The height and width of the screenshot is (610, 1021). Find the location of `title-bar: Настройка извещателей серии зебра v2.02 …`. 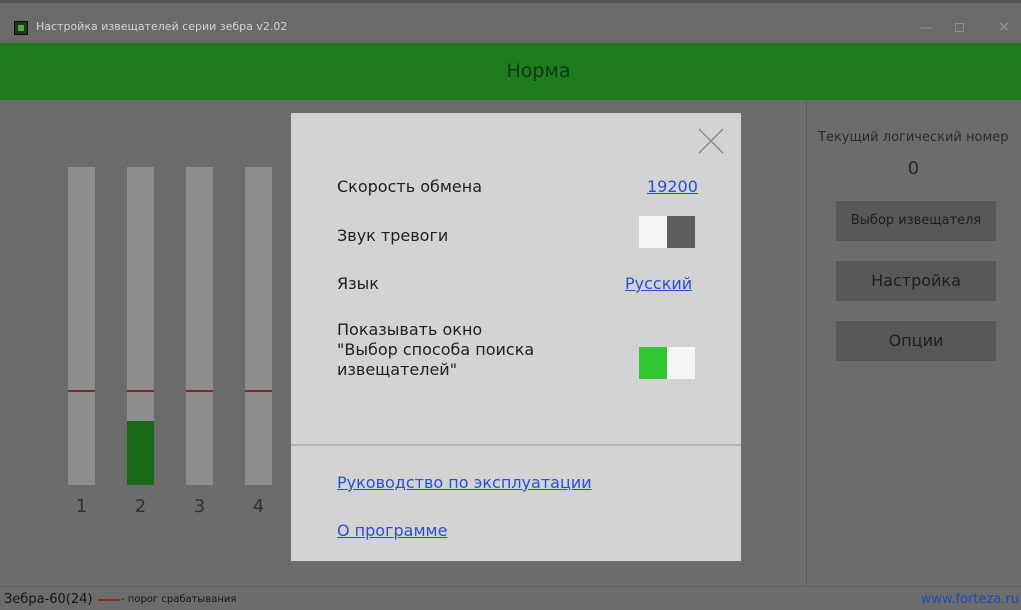

title-bar: Настройка извещателей серии зебра v2.02 … is located at coordinates (510, 21).